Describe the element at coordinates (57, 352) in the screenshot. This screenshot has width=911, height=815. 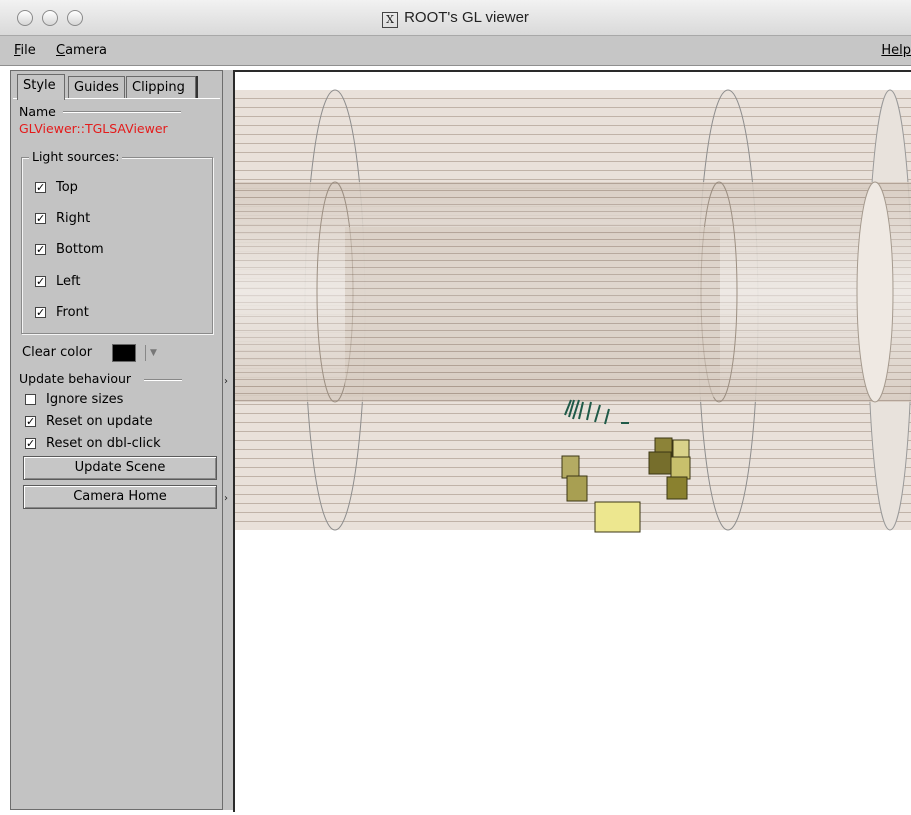
I see `clear-color-label: Clear color` at that location.